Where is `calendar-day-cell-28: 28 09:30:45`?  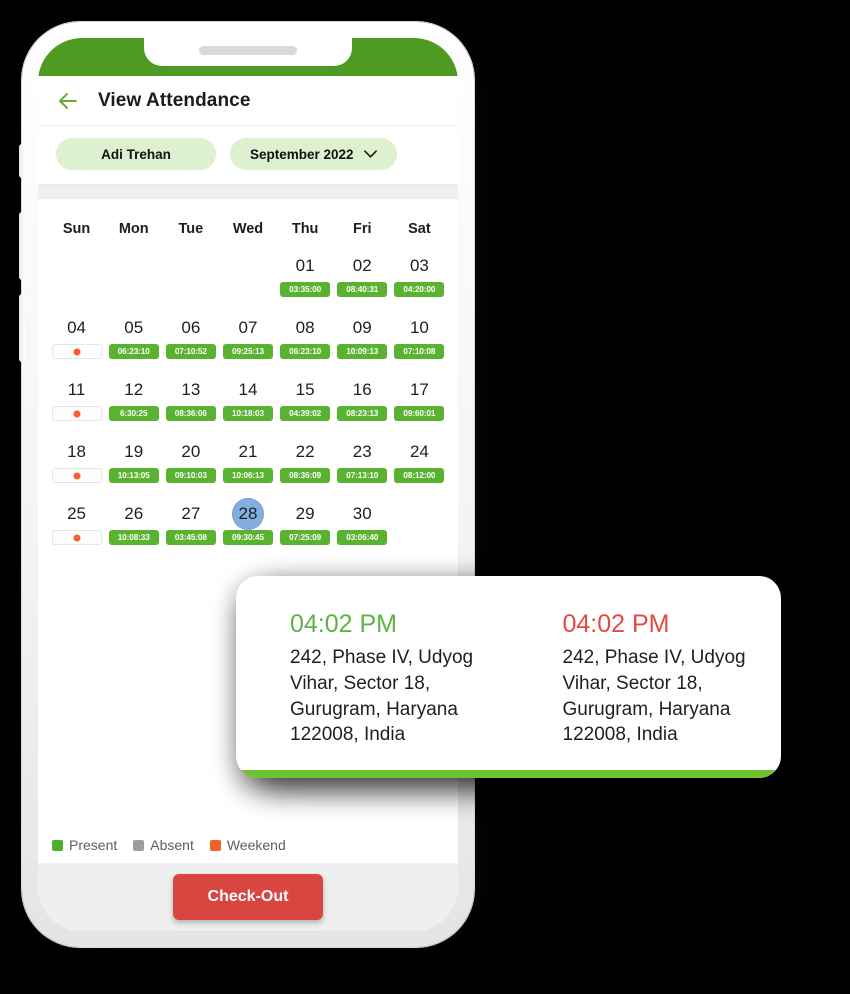 calendar-day-cell-28: 28 09:30:45 is located at coordinates (247, 530).